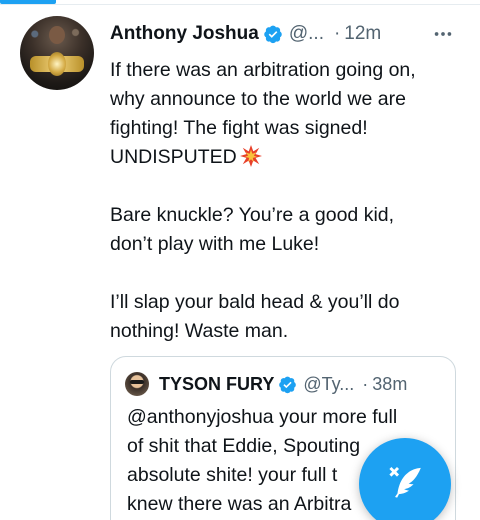 This screenshot has height=520, width=480. I want to click on tweet-text-line: I’ll slap your bald head & you’ll do, so click(255, 302).